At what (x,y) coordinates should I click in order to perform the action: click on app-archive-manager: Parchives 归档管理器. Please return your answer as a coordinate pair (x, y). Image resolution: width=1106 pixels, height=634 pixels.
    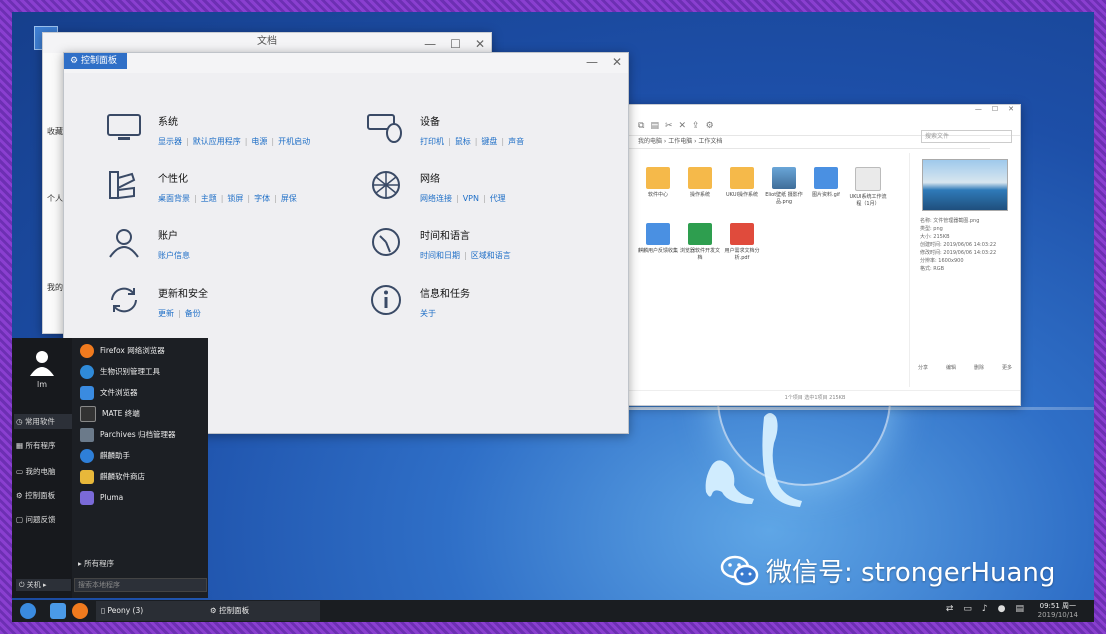
    Looking at the image, I should click on (140, 434).